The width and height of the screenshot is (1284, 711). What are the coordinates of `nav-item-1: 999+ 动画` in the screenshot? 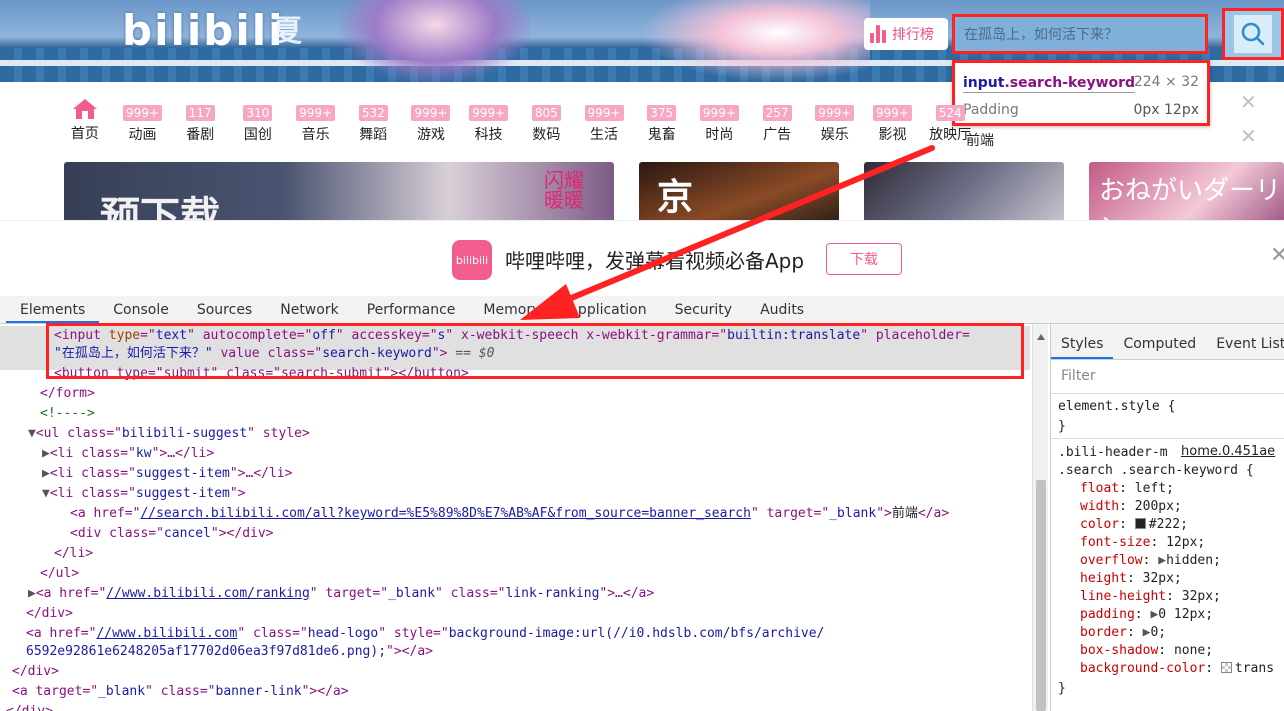 It's located at (143, 121).